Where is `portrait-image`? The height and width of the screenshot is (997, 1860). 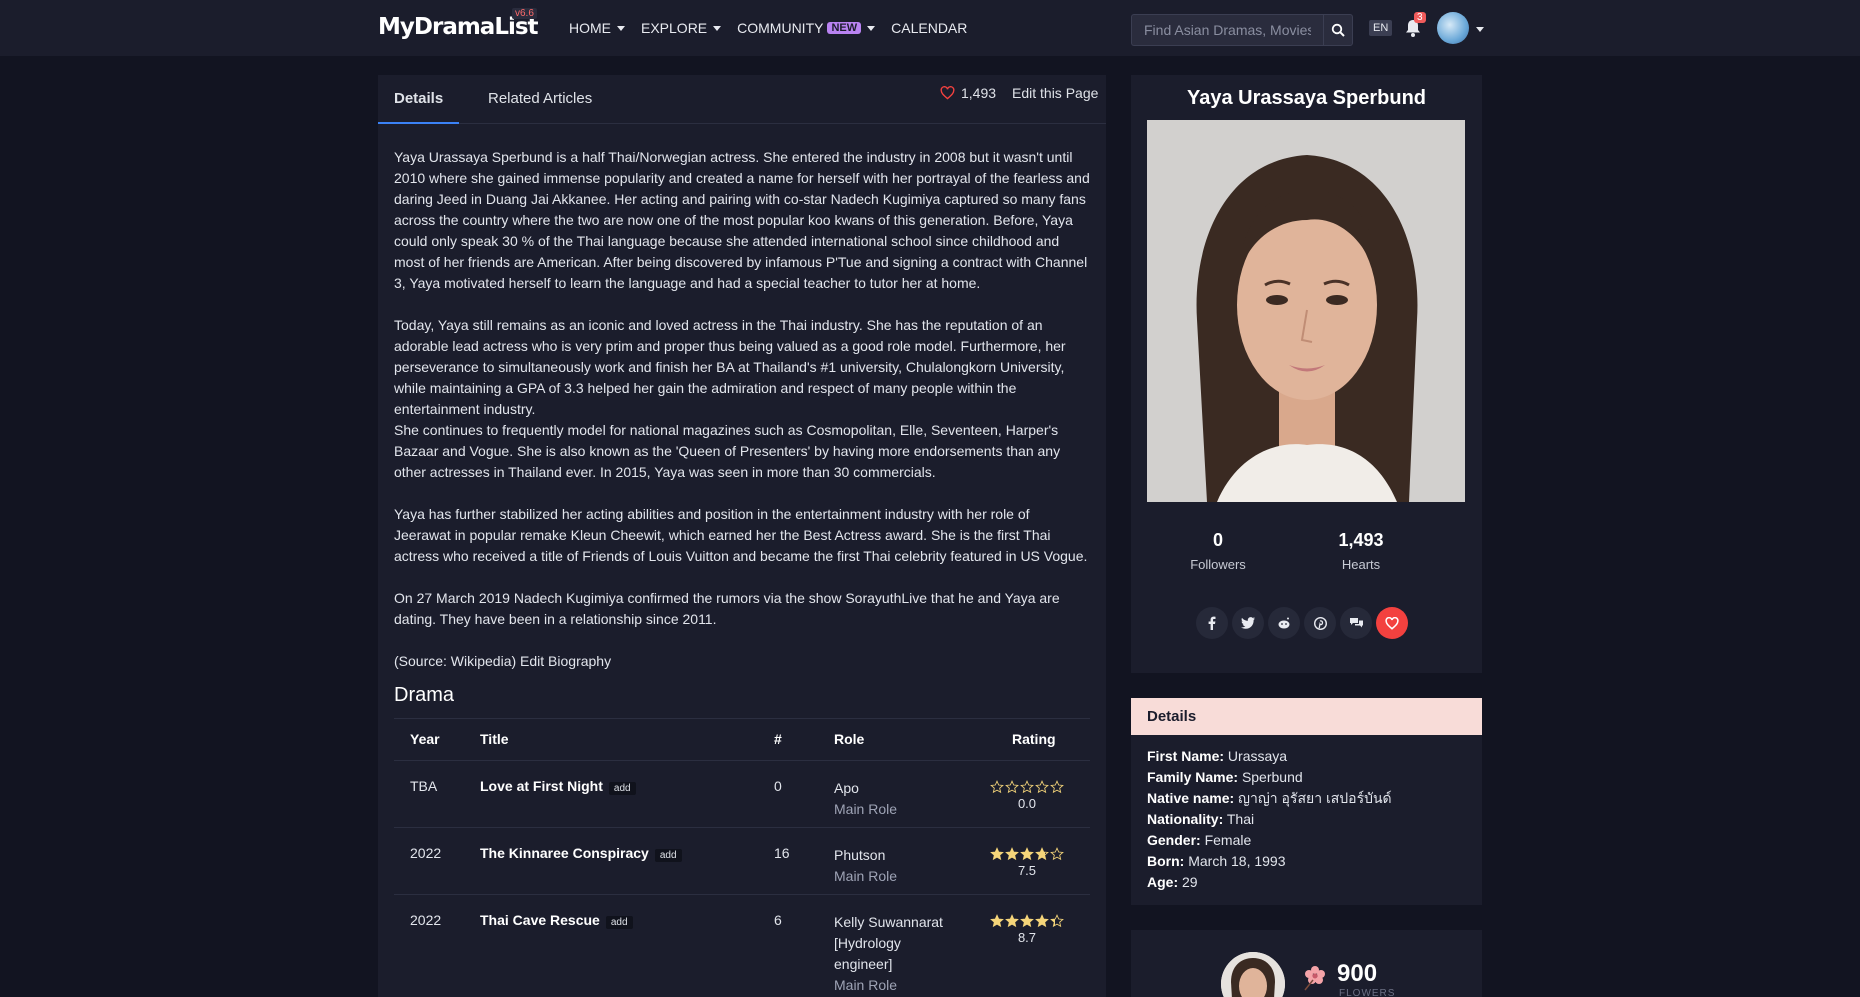 portrait-image is located at coordinates (1306, 311).